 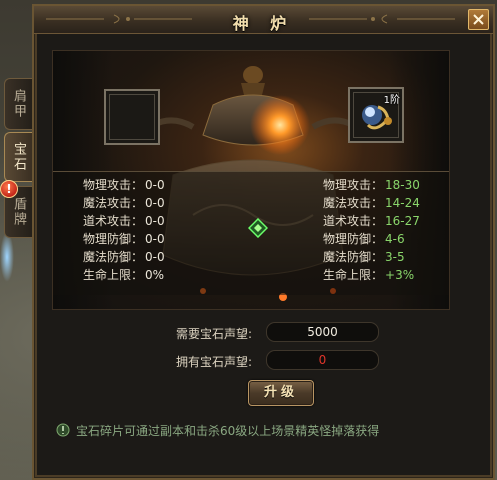 What do you see at coordinates (263, 20) in the screenshot?
I see `window-titlebar: 神 炉` at bounding box center [263, 20].